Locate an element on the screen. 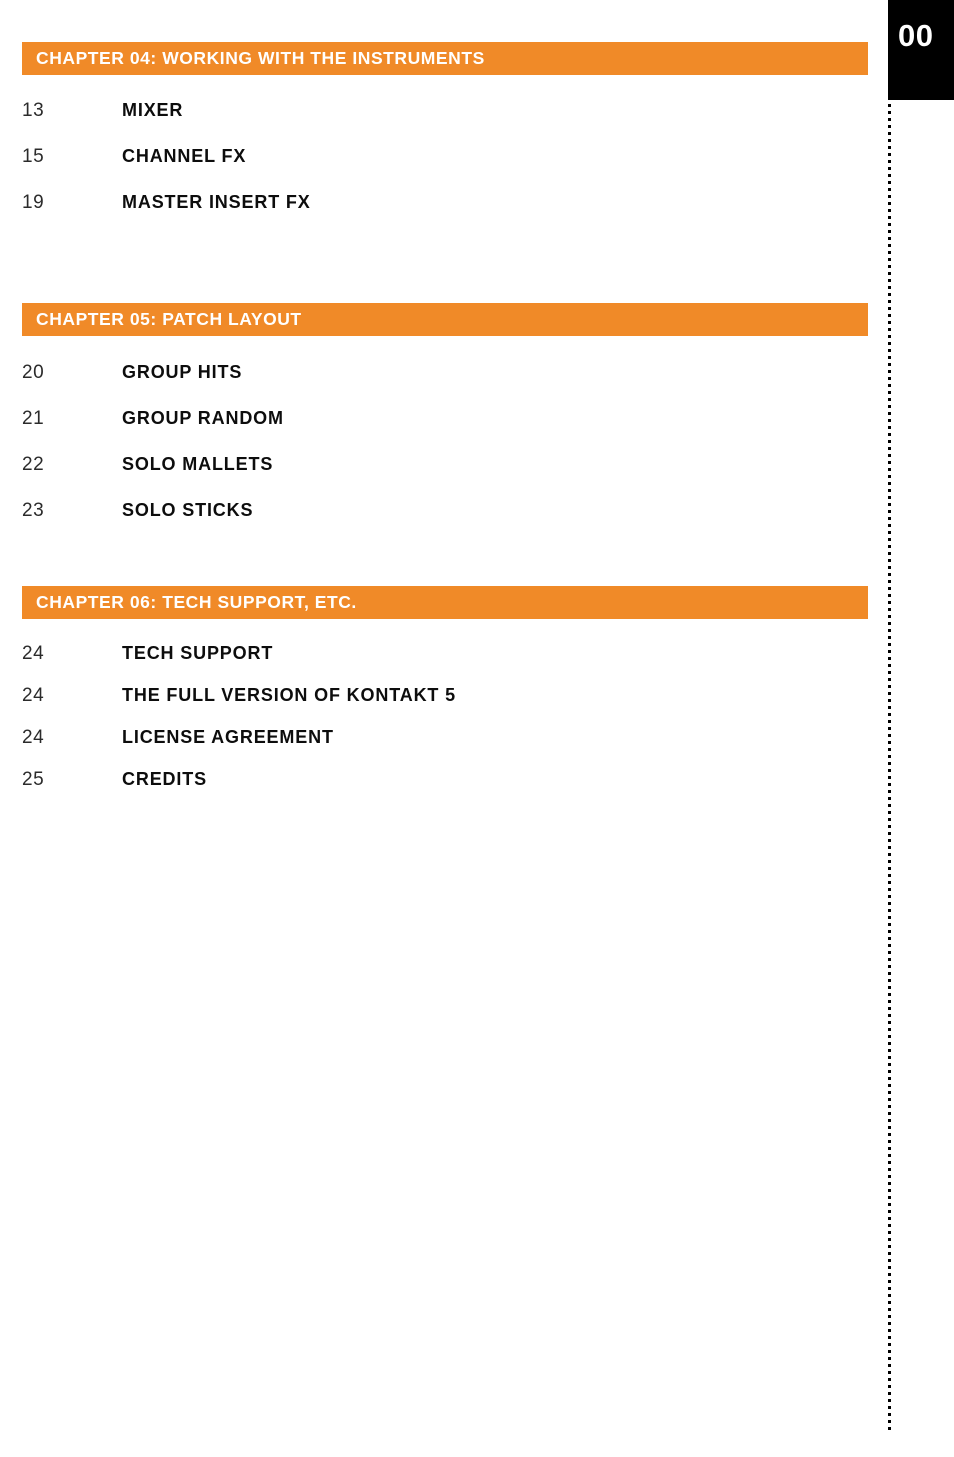 The image size is (954, 1457). toc-entry-page: 15 is located at coordinates (33, 156).